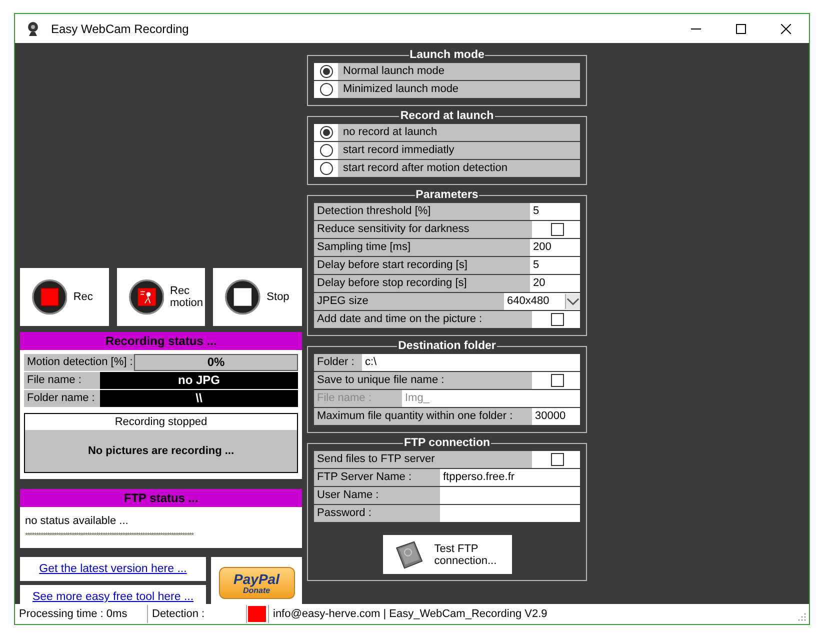 Image resolution: width=826 pixels, height=640 pixels. What do you see at coordinates (377, 495) in the screenshot?
I see `field-label: User Name :` at bounding box center [377, 495].